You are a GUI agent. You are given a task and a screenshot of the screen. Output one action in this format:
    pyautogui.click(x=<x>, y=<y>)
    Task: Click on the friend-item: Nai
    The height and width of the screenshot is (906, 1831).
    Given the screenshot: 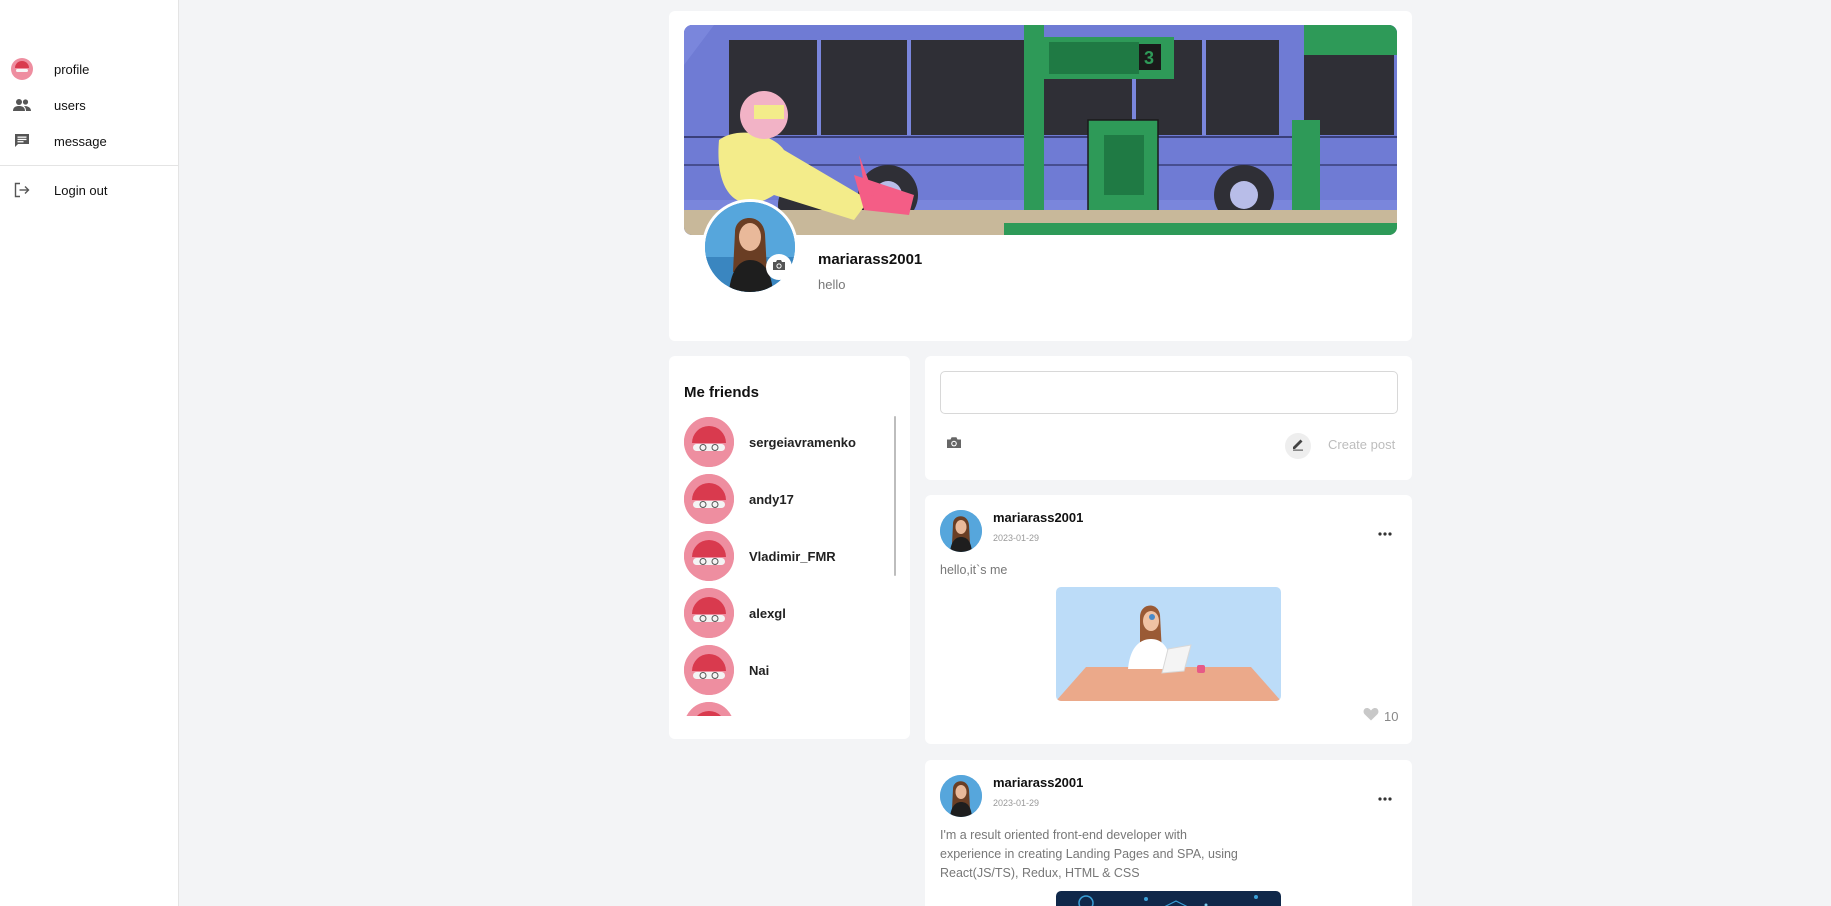 What is the action you would take?
    pyautogui.click(x=789, y=670)
    